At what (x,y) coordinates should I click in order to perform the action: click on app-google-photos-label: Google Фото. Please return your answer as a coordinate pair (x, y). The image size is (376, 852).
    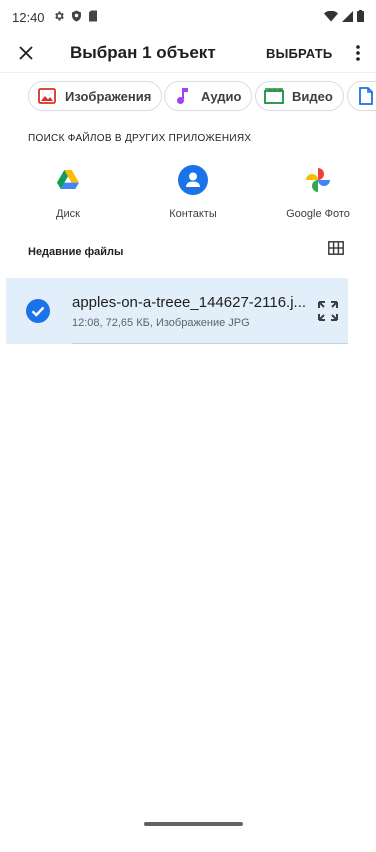
    Looking at the image, I should click on (318, 214).